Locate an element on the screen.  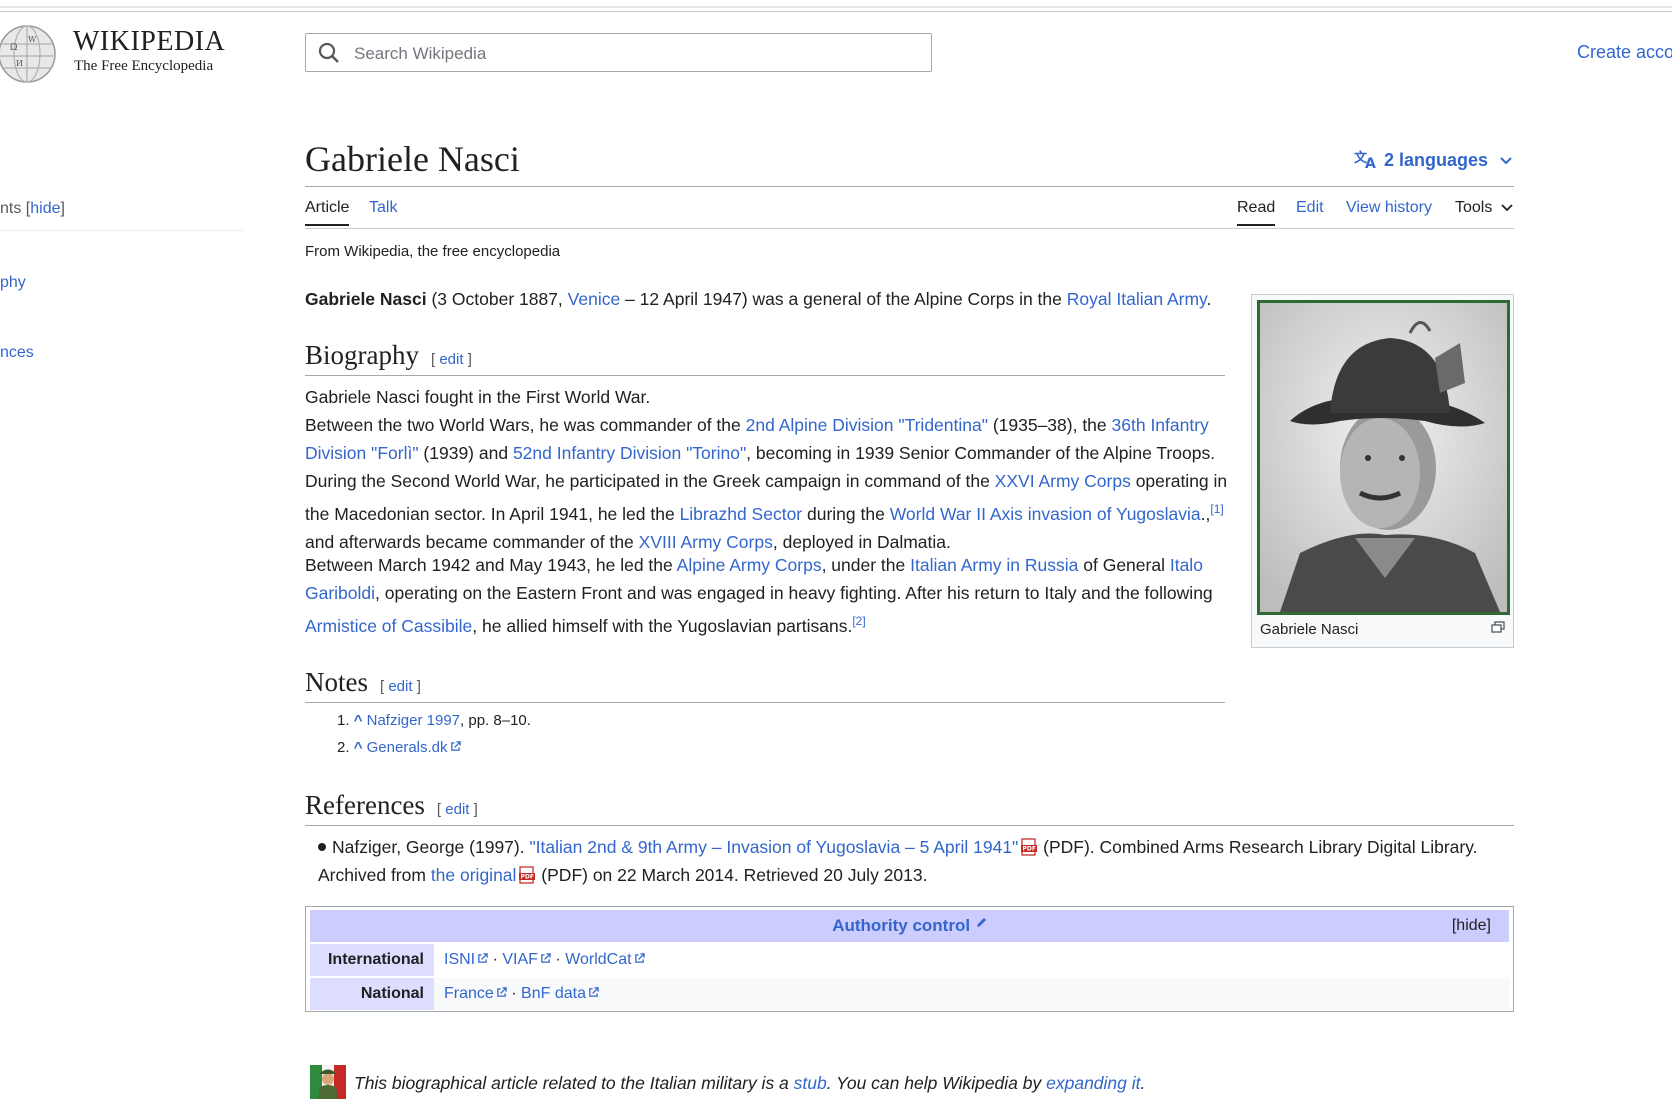
isni-link: ISNI is located at coordinates (459, 959).